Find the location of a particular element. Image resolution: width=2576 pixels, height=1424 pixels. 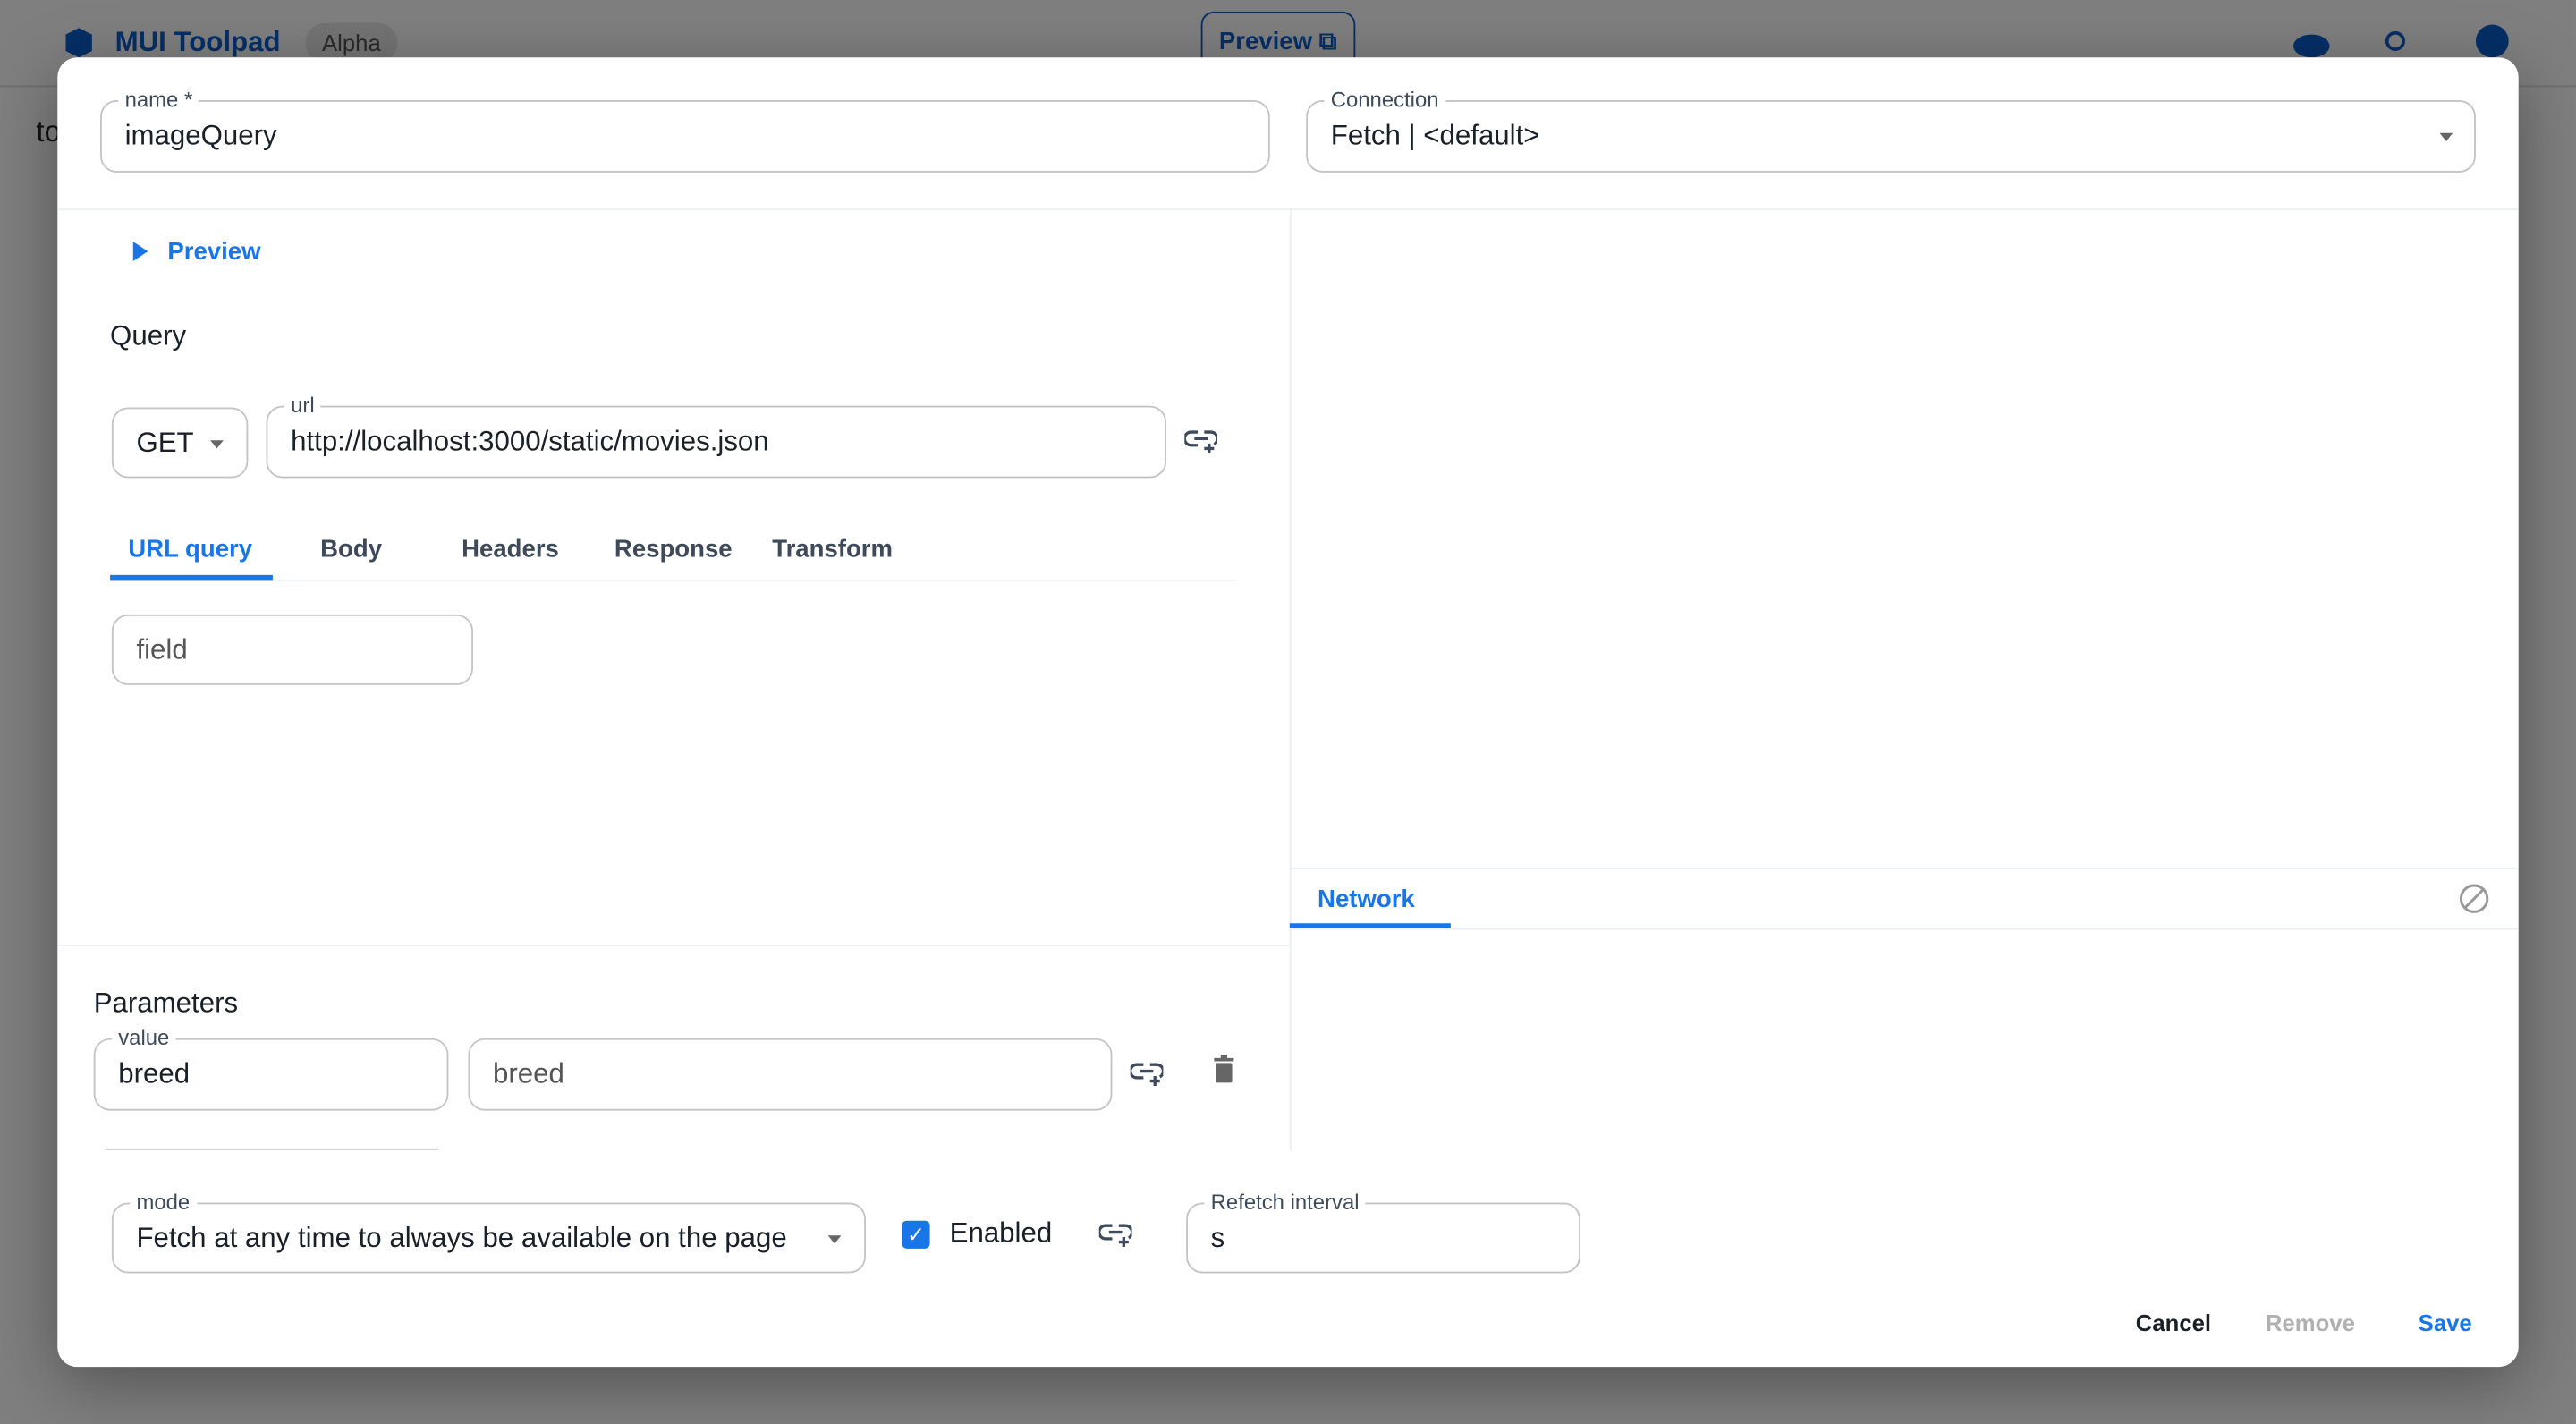

tabs-divider is located at coordinates (673, 581).